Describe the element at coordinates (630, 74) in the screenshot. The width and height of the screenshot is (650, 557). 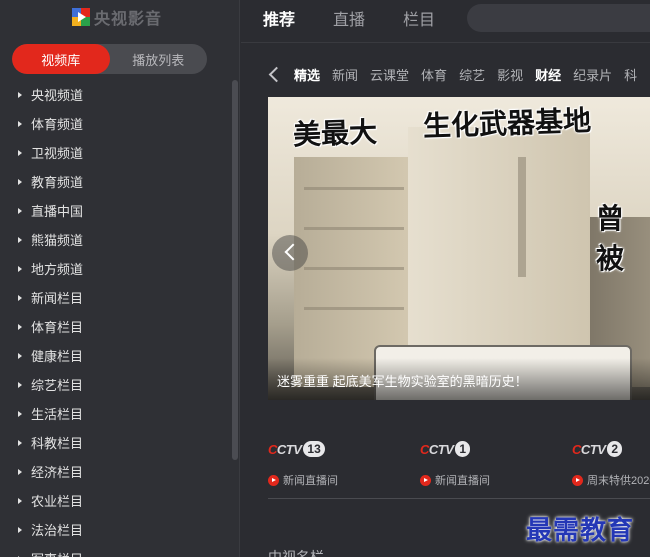
I see `category-science: 科` at that location.